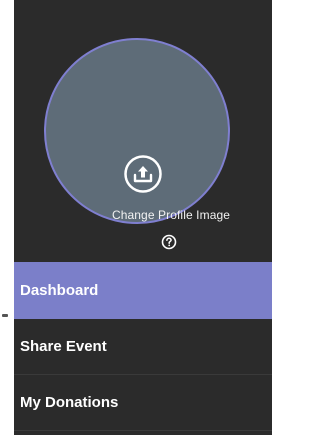 The width and height of the screenshot is (320, 435). Describe the element at coordinates (5, 315) in the screenshot. I see `content-edge-marker` at that location.